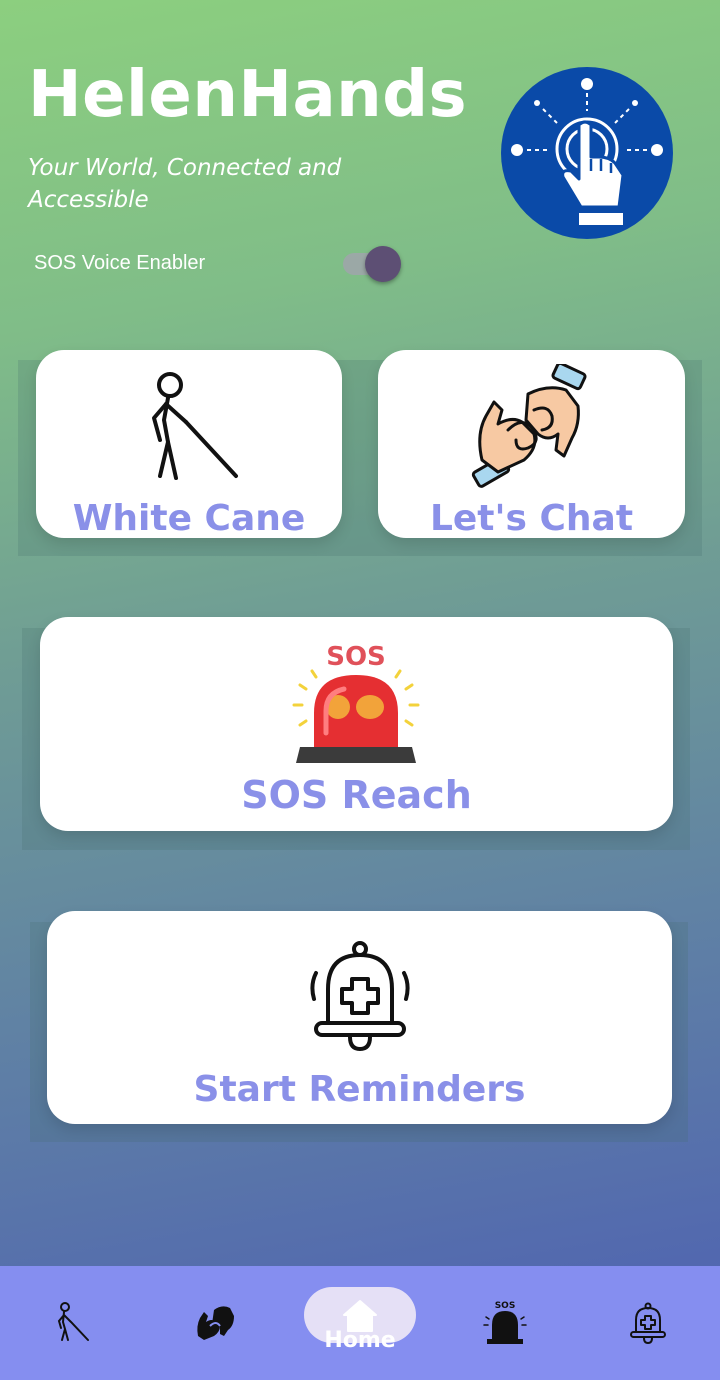 The image size is (720, 1380). I want to click on start-reminders-label: Start Reminders, so click(359, 1089).